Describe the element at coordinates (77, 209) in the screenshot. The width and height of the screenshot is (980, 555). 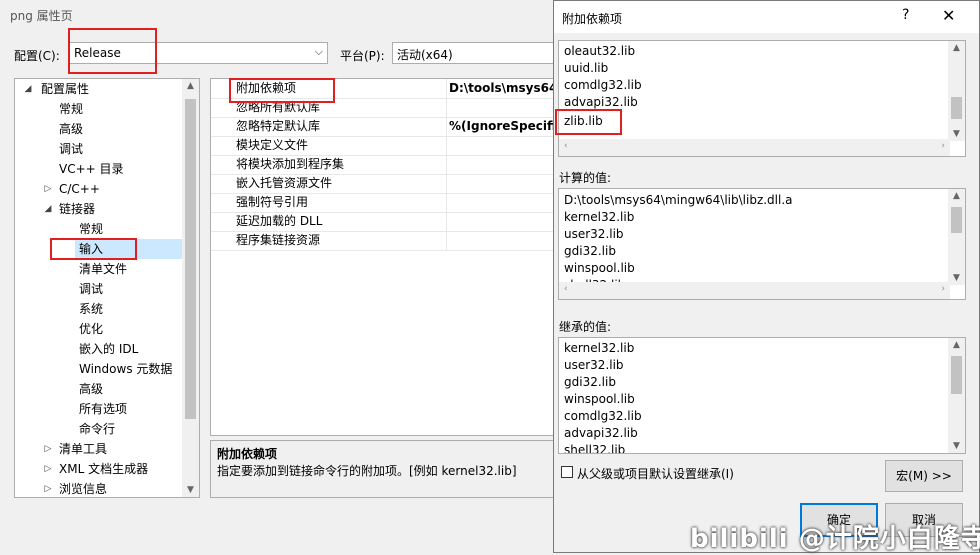
I see `tree-item-label: 链接器` at that location.